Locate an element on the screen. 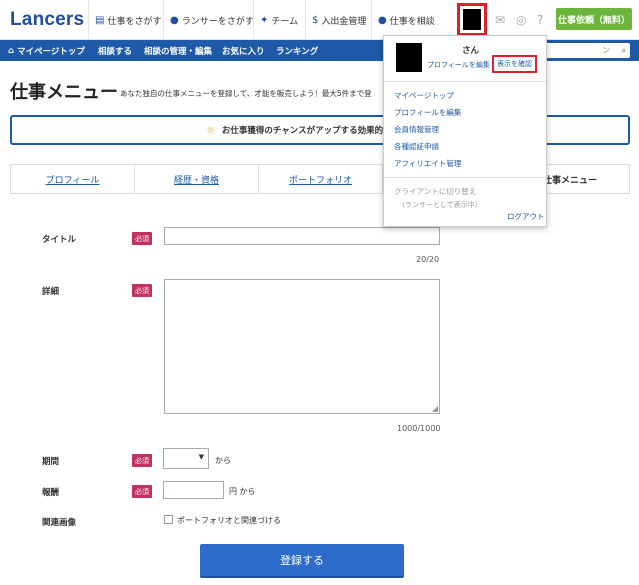 The width and height of the screenshot is (639, 585). home-icon: ⌂ is located at coordinates (11, 50).